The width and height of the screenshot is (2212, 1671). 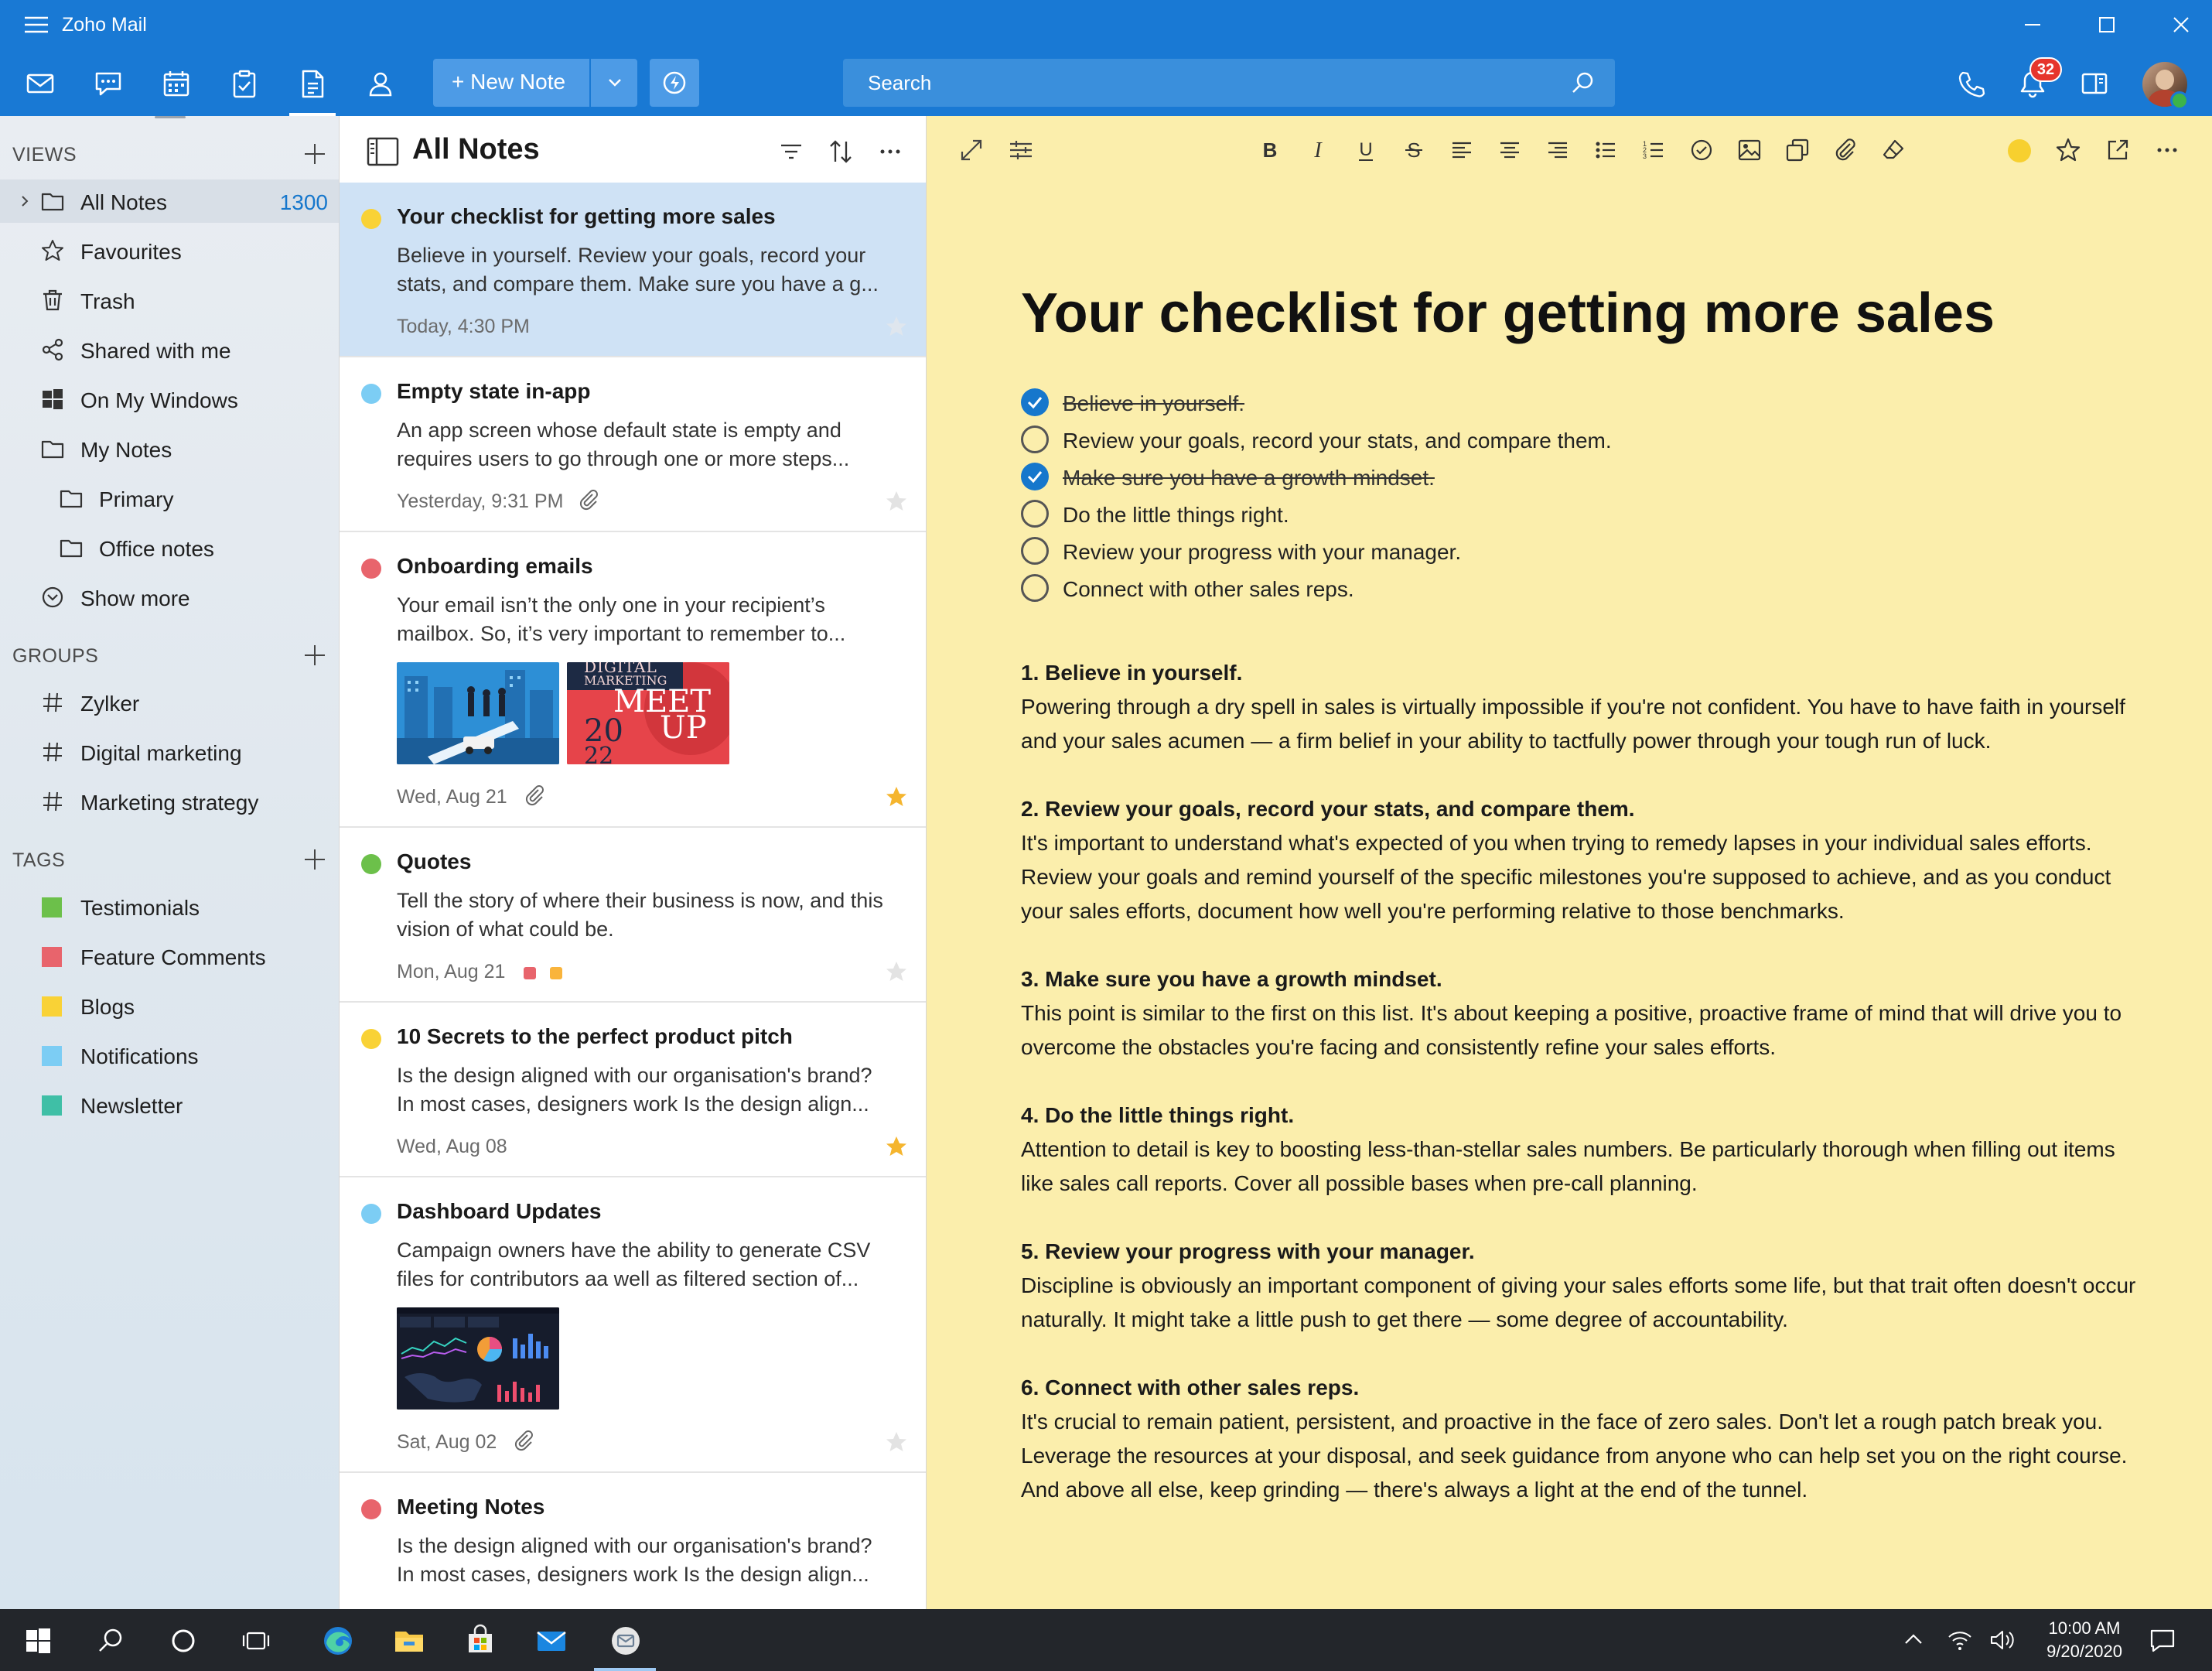 I want to click on sidebar-item-feature-comments: Feature Comments, so click(x=169, y=956).